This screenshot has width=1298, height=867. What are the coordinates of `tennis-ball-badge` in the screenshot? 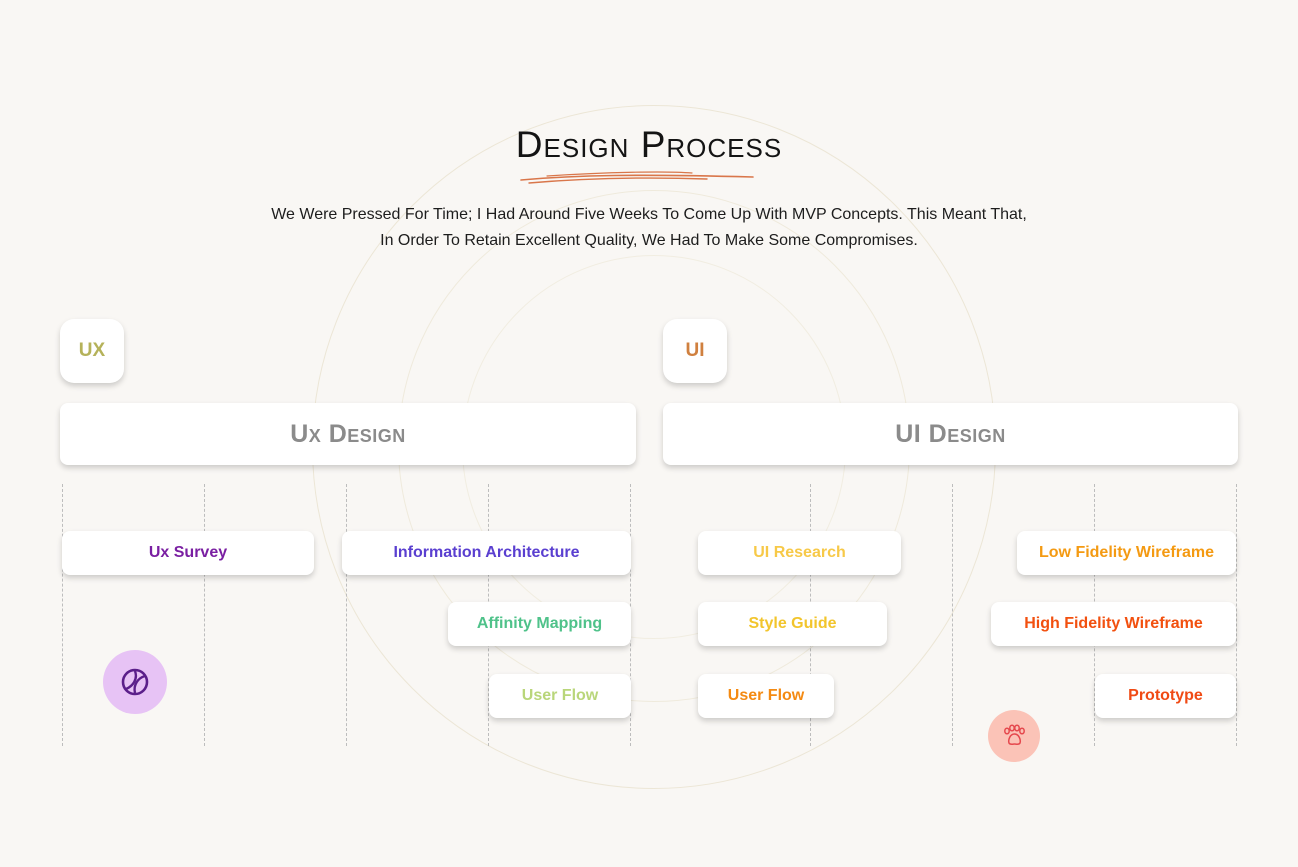 It's located at (135, 682).